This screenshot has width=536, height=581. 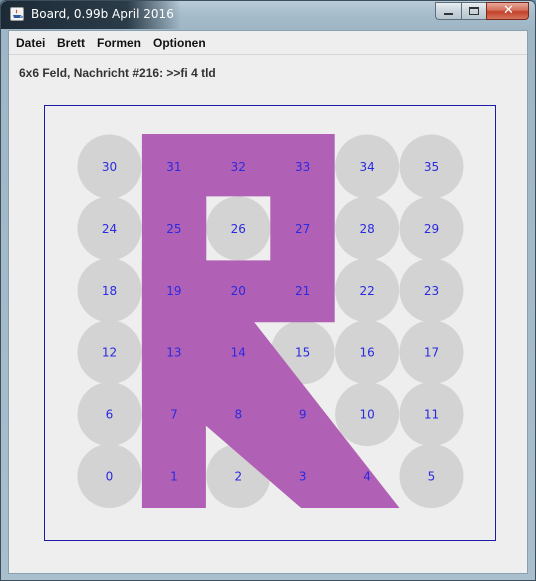 What do you see at coordinates (268, 43) in the screenshot?
I see `menu-bar: Datei Brett Formen Optionen` at bounding box center [268, 43].